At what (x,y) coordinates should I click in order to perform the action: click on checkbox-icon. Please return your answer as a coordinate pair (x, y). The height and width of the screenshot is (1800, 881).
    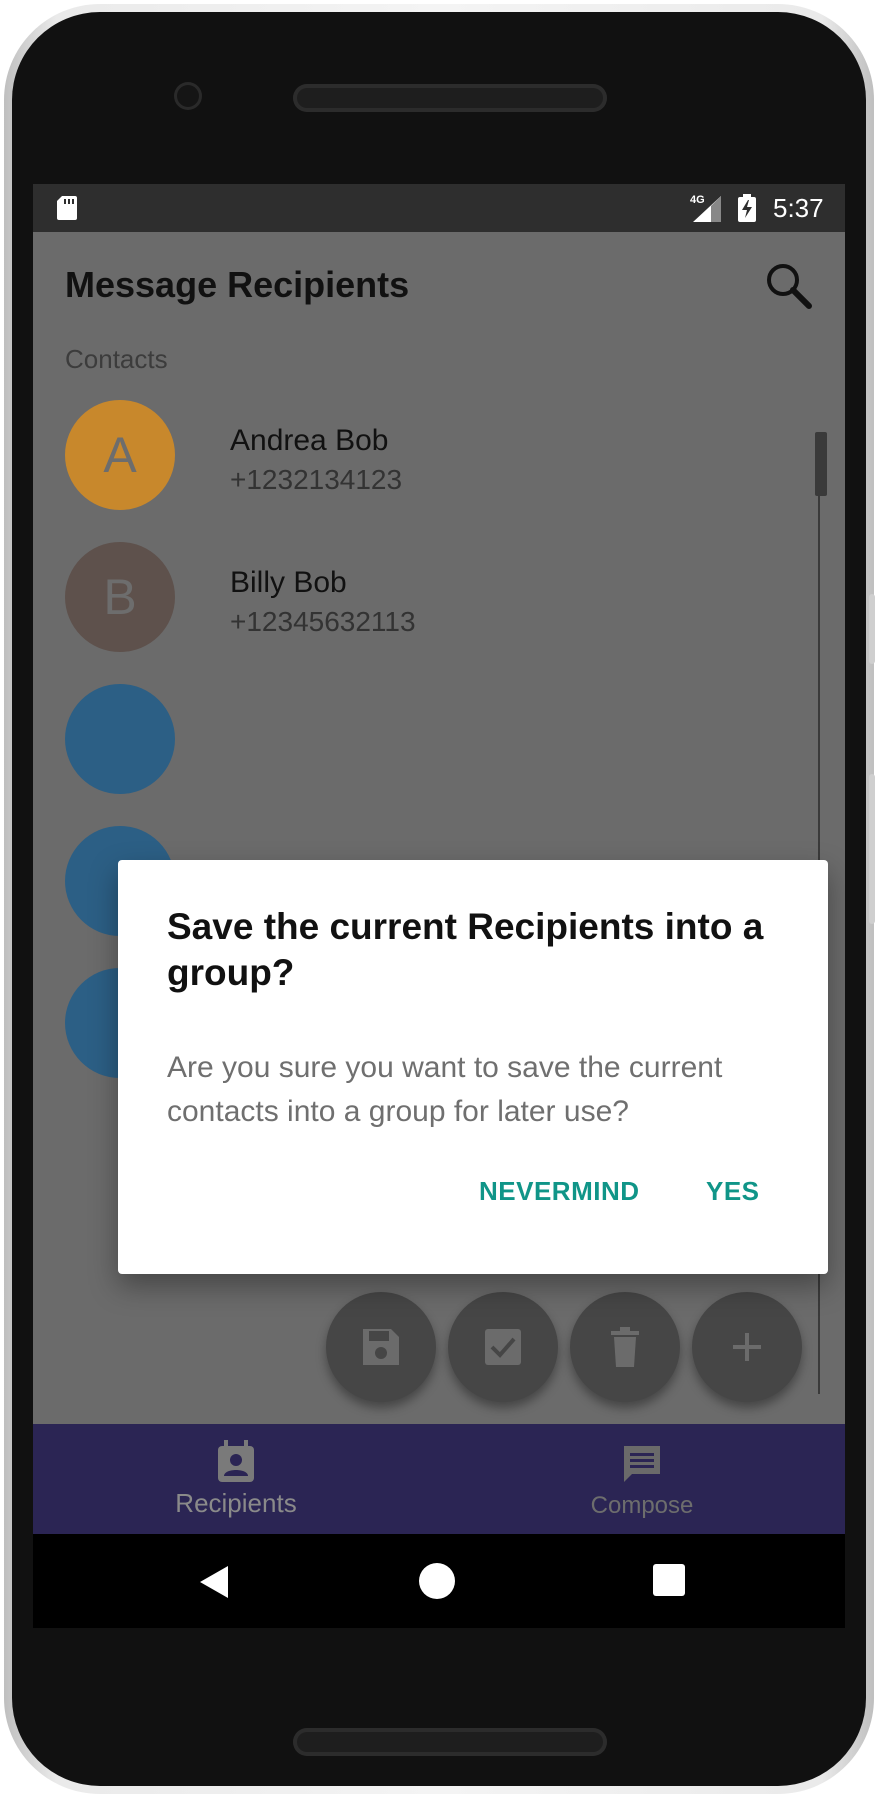
    Looking at the image, I should click on (503, 1347).